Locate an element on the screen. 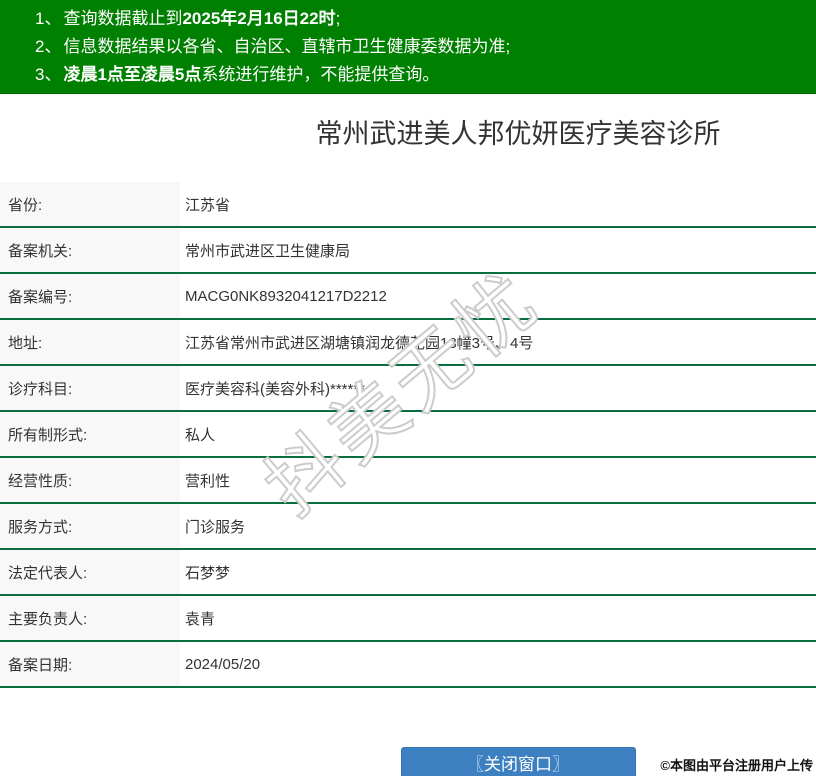 This screenshot has height=776, width=816. close-window-button: 〖关闭窗口〗 is located at coordinates (518, 761).